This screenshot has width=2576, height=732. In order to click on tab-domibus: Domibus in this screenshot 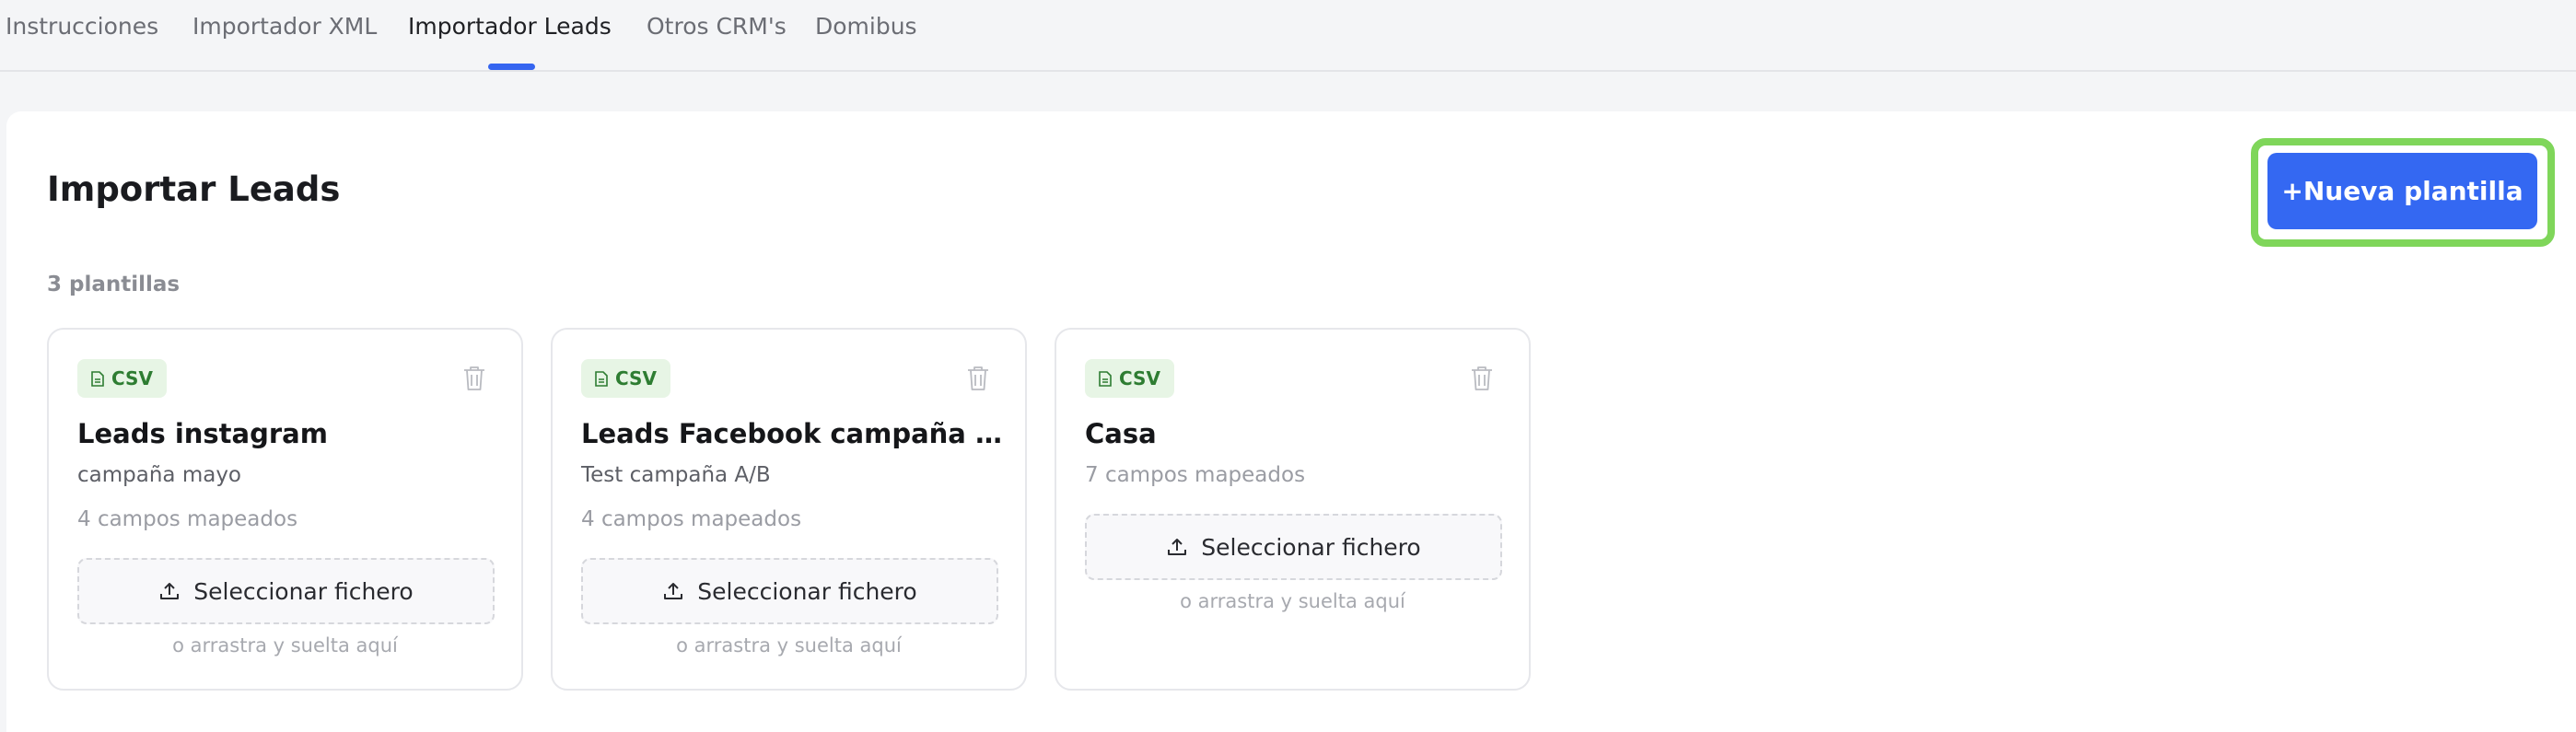, I will do `click(866, 27)`.